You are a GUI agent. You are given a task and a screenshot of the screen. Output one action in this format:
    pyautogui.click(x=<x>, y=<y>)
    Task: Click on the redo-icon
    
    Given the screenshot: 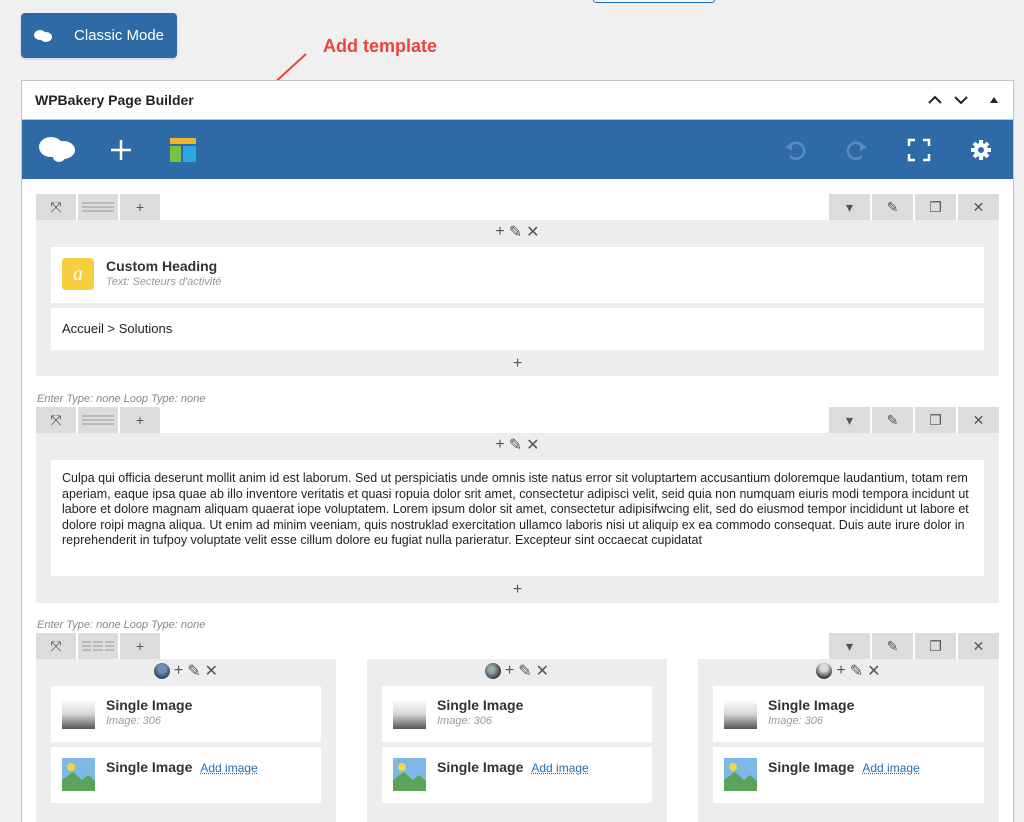 What is the action you would take?
    pyautogui.click(x=857, y=149)
    